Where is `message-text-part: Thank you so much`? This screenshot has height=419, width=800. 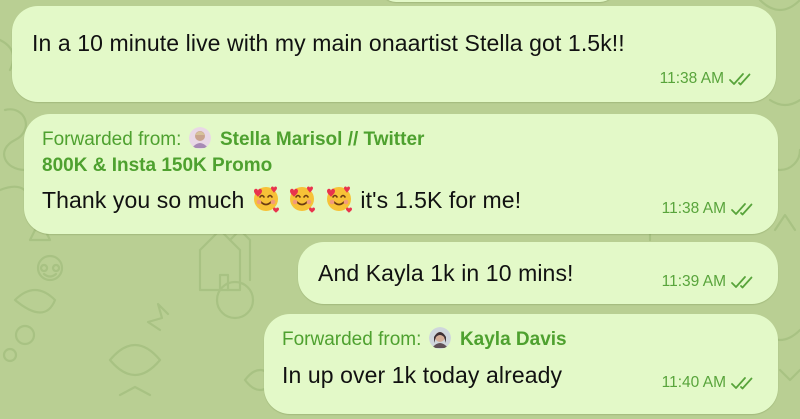 message-text-part: Thank you so much is located at coordinates (143, 200).